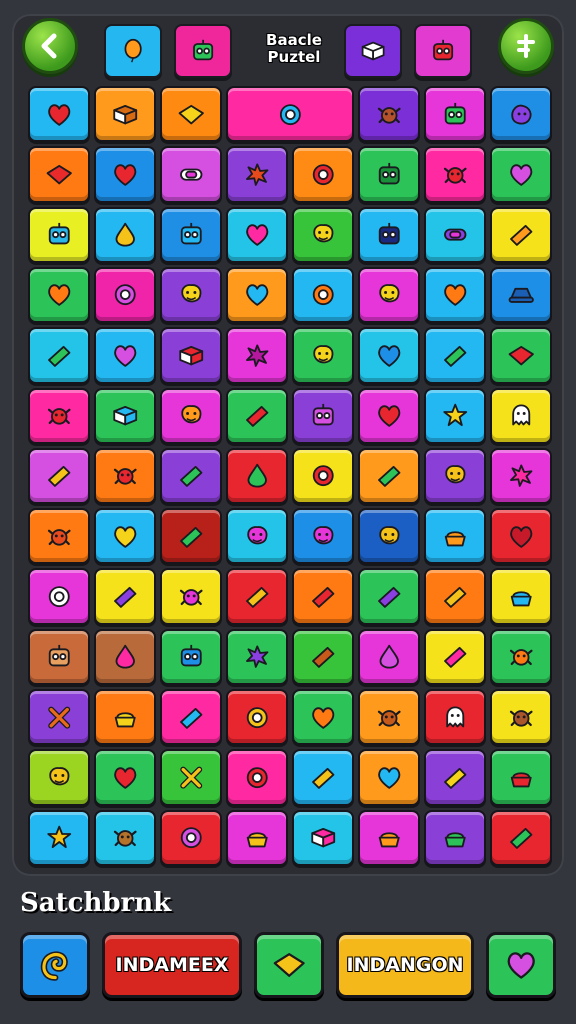  I want to click on top-tile-balloon, so click(133, 51).